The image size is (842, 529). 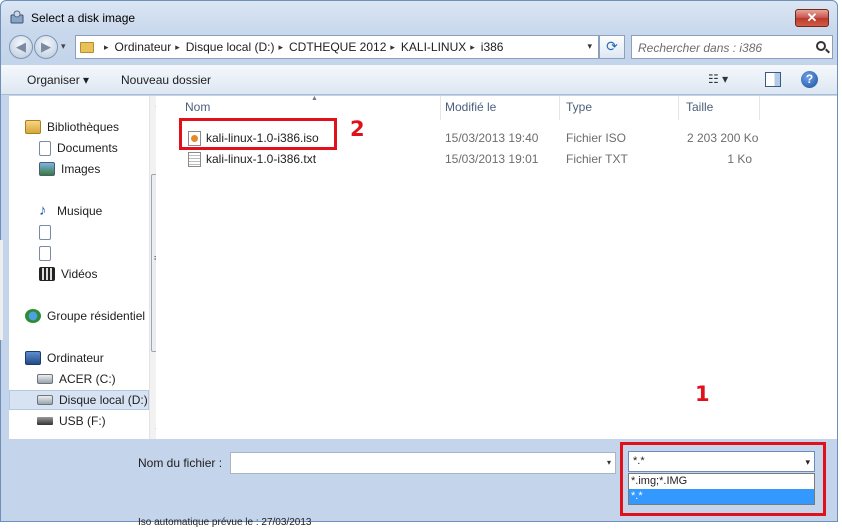 I want to click on highlight-box-file-filter, so click(x=723, y=479).